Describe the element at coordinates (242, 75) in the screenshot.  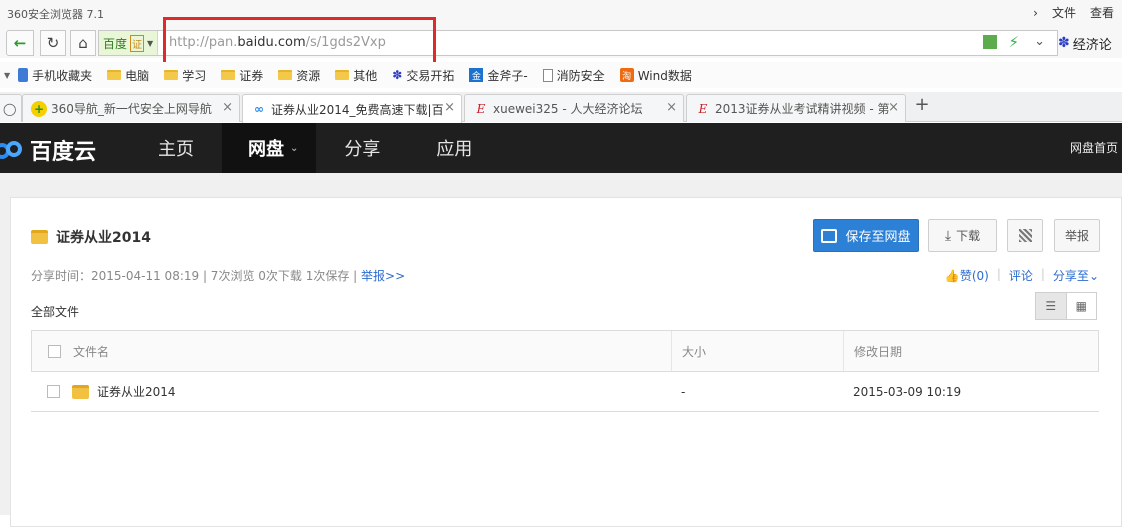
I see `bookmark-folder-securities: 证券` at that location.